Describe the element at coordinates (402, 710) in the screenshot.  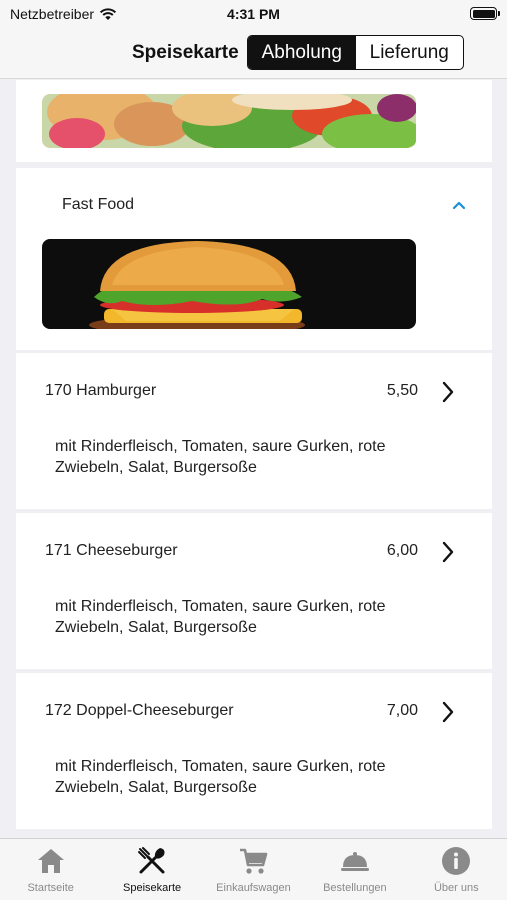
I see `item-price: 7,00` at that location.